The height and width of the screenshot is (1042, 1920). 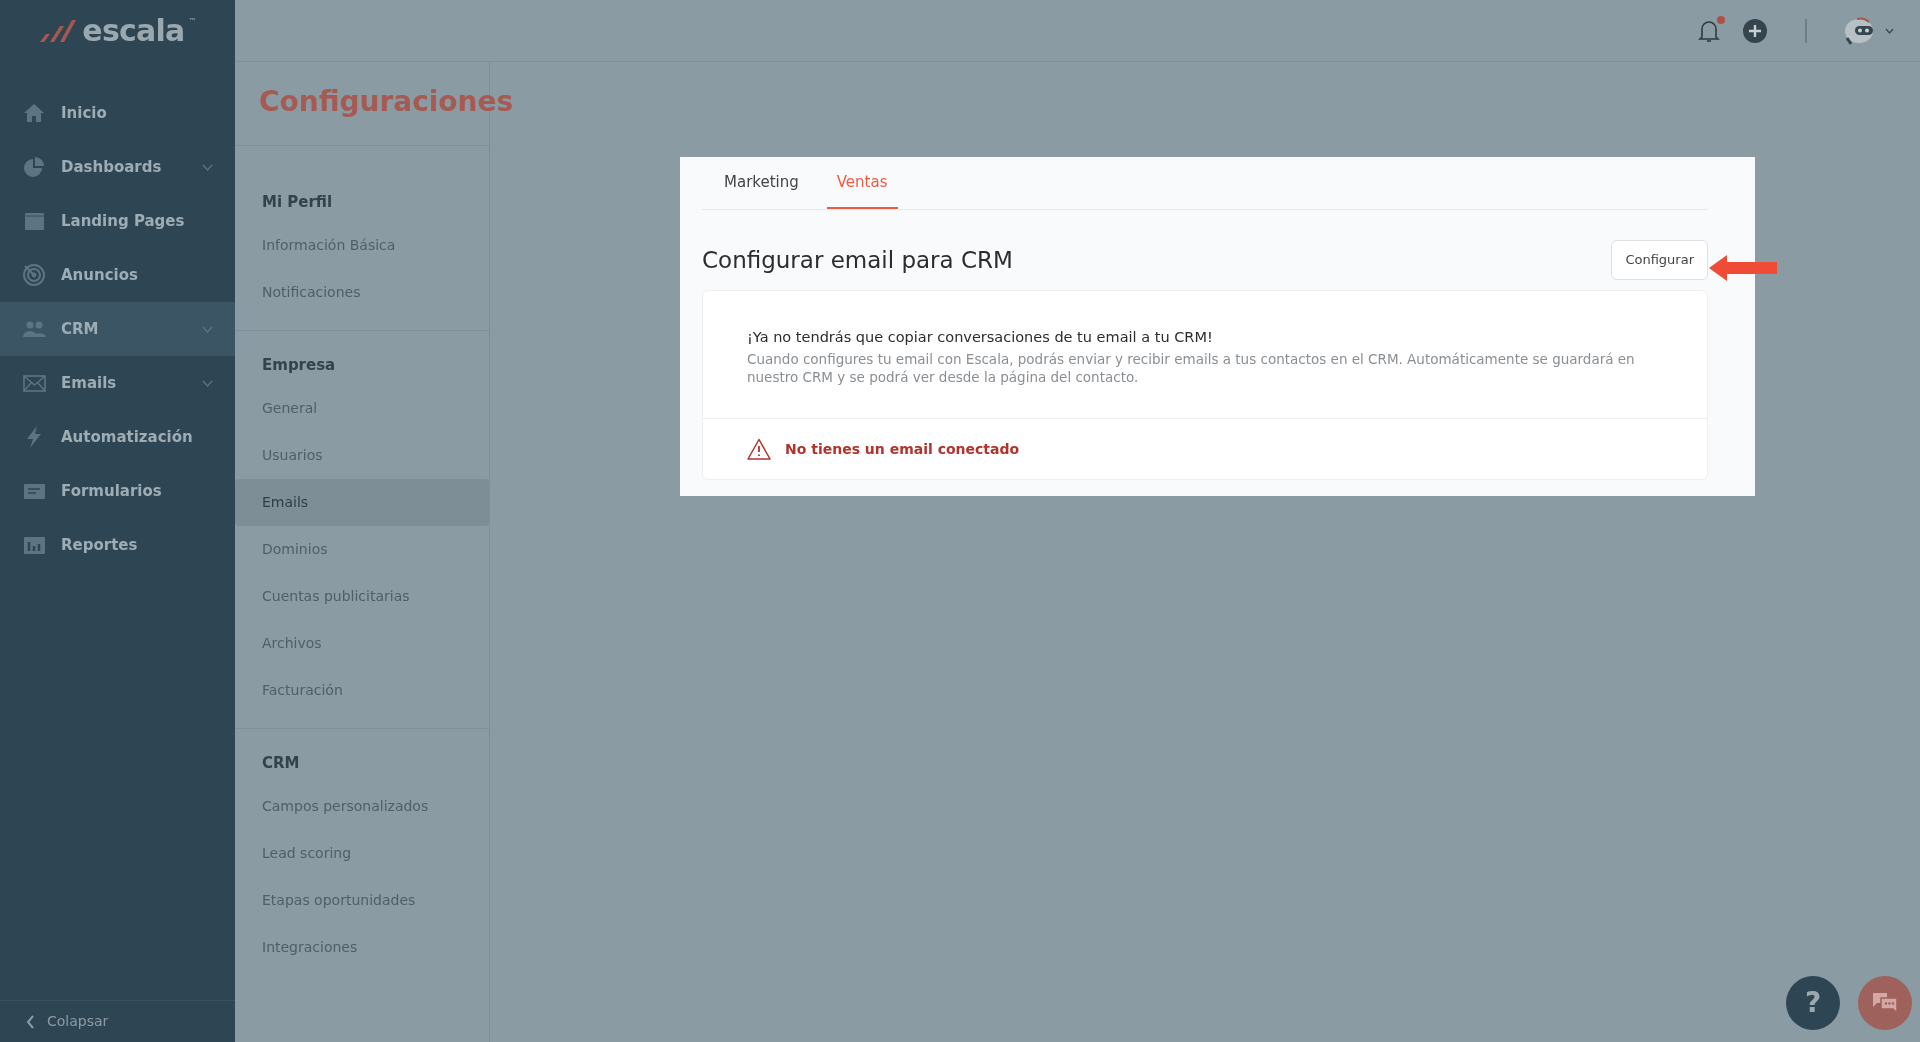 I want to click on caret-icon, so click(x=1889, y=30).